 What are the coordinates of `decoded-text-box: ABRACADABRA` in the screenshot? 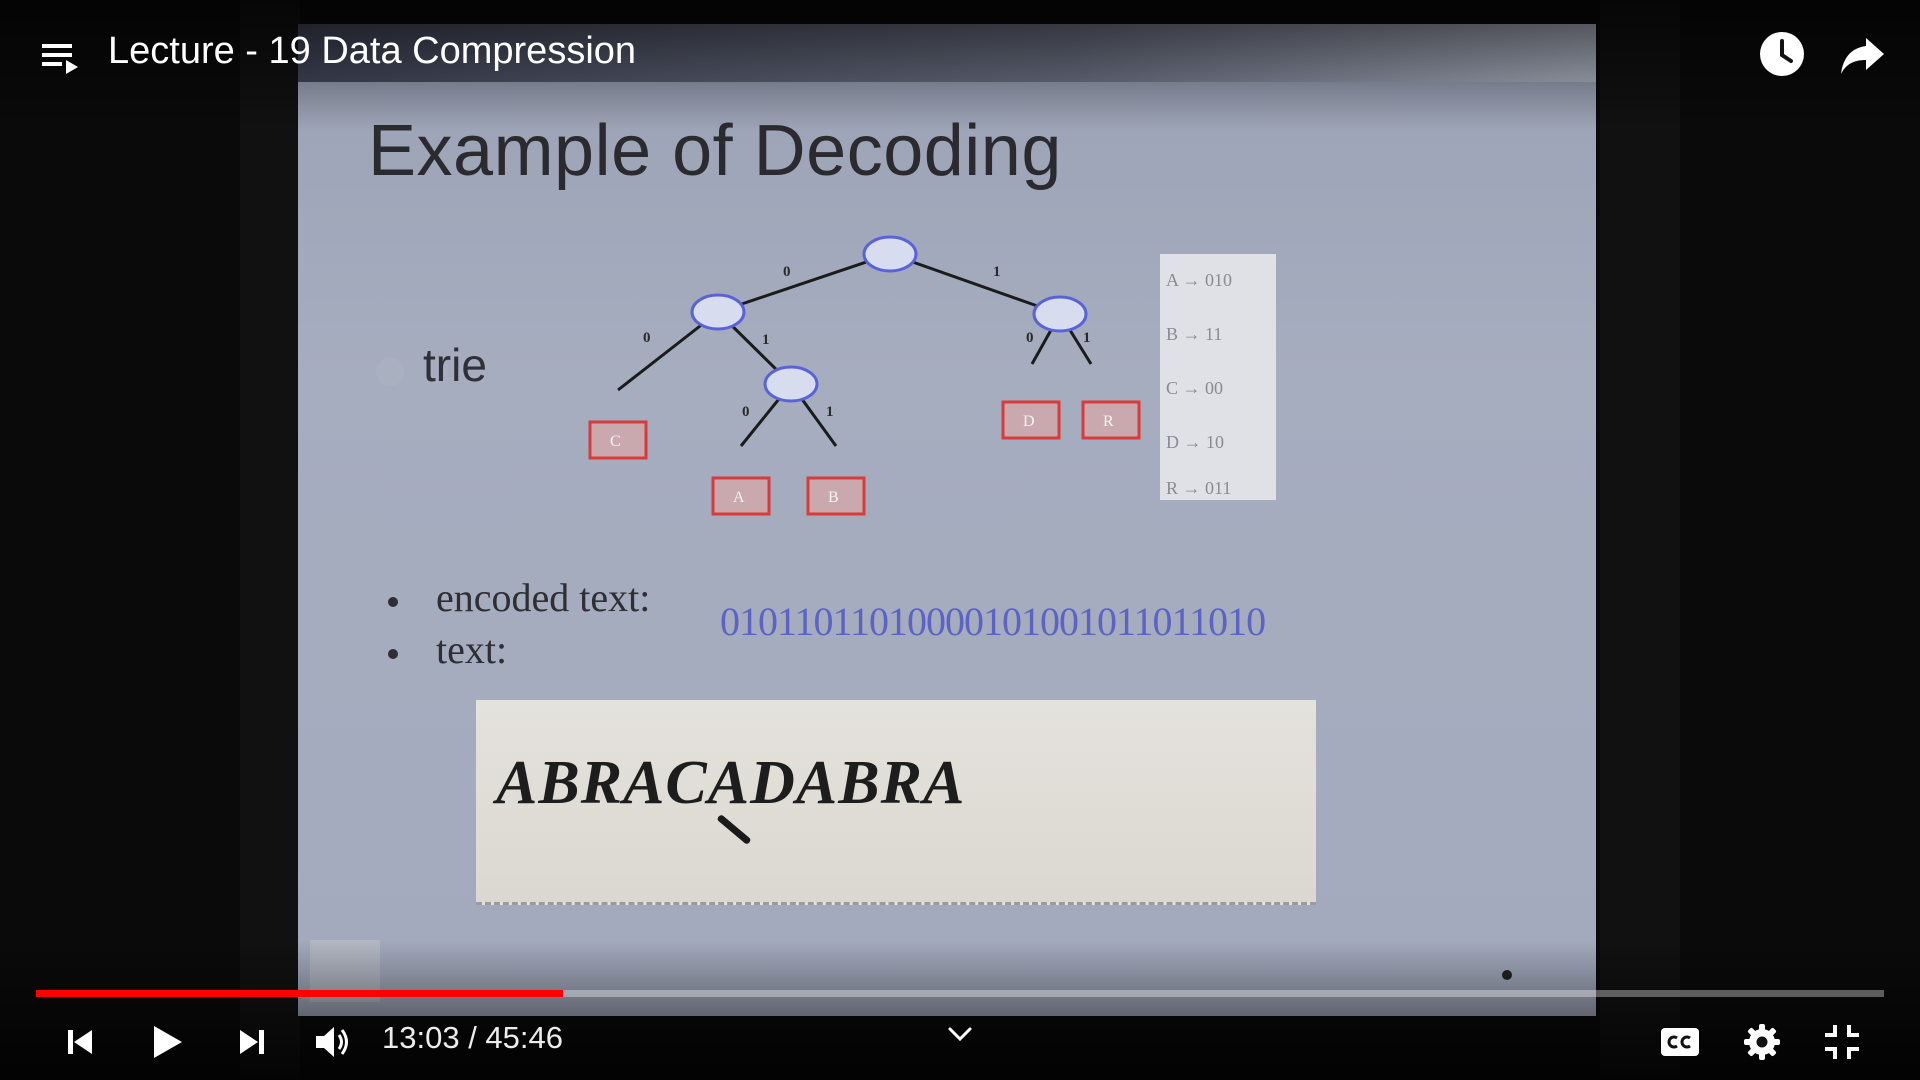 It's located at (896, 802).